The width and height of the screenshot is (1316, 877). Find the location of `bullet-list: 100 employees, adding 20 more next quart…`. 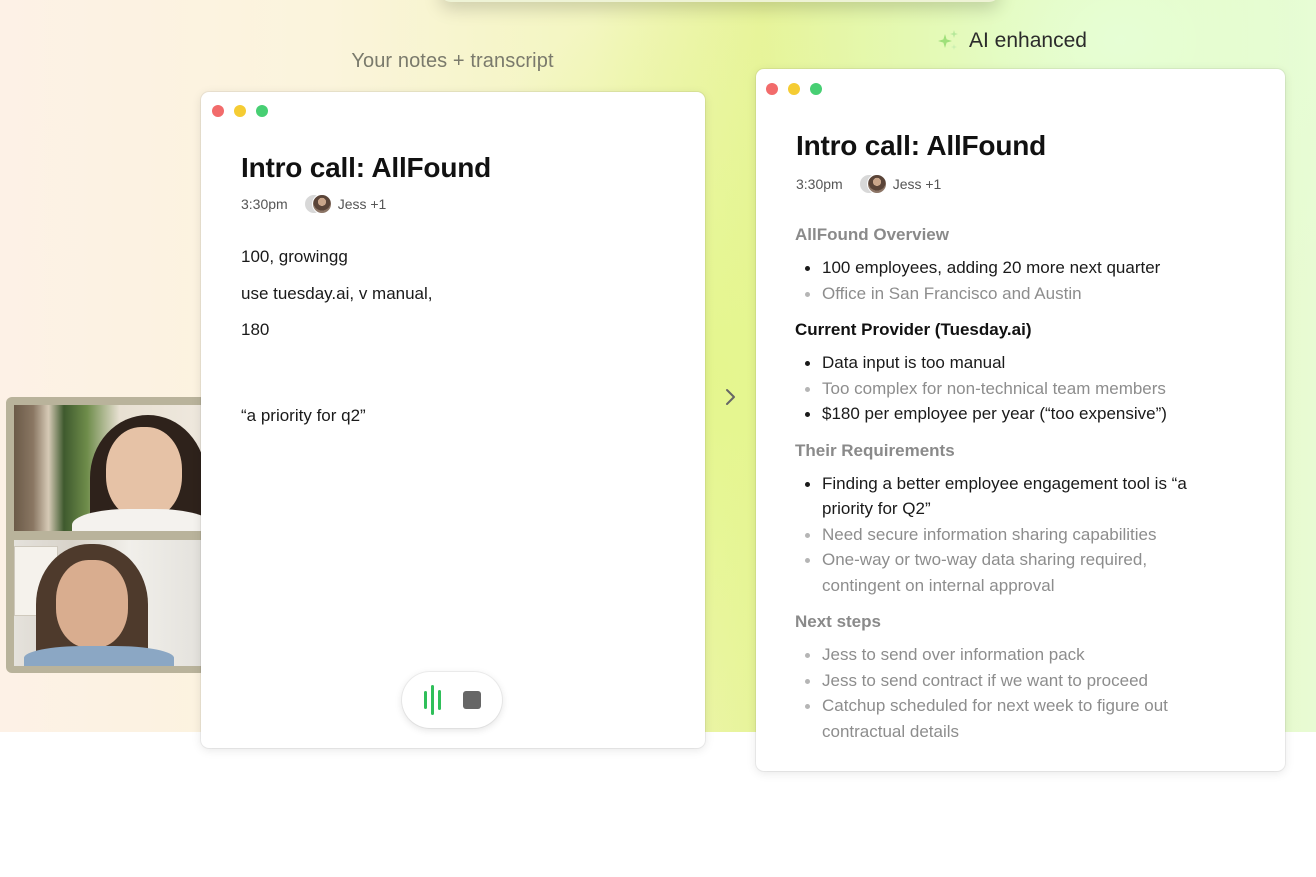

bullet-list: 100 employees, adding 20 more next quart… is located at coordinates (1025, 280).